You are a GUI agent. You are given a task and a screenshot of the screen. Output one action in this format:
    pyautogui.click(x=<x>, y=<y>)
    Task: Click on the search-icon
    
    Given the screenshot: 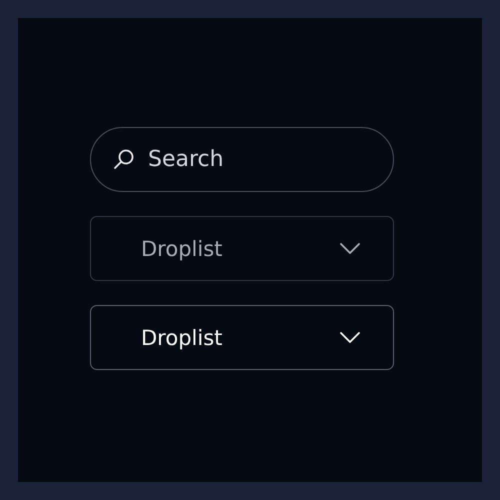 What is the action you would take?
    pyautogui.click(x=124, y=159)
    